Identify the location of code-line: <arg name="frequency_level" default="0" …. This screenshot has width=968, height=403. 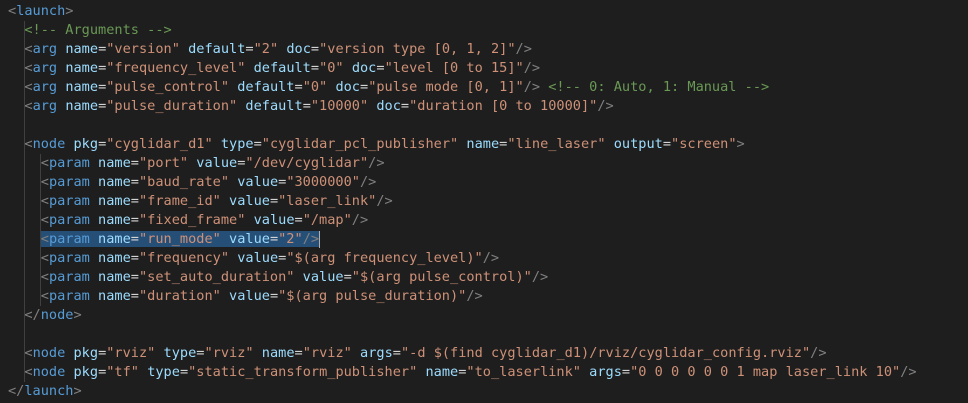
(484, 68).